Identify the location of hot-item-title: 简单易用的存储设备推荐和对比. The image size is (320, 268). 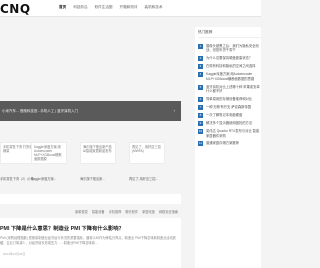
(229, 99).